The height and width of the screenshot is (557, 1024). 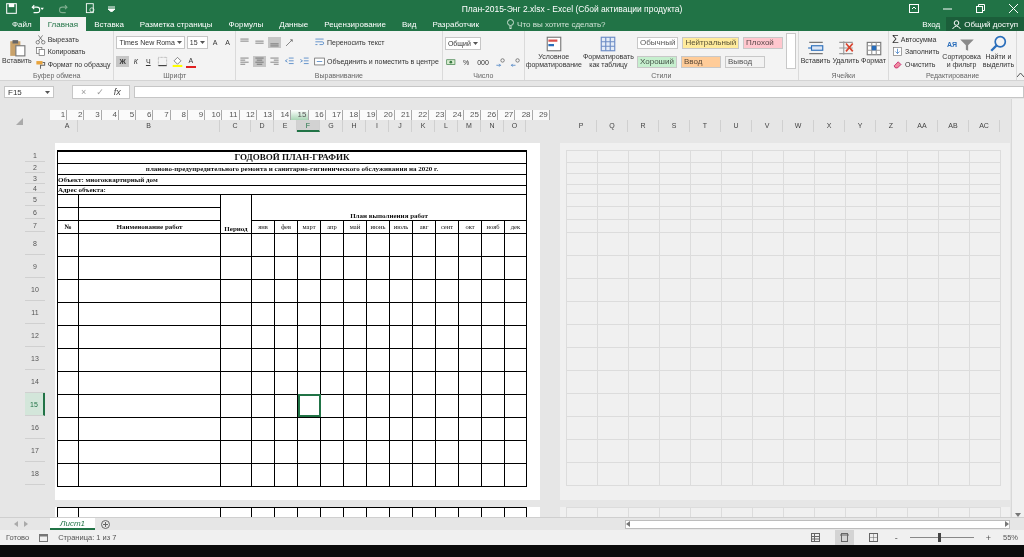 I want to click on scroll-left-icon, so click(x=628, y=524).